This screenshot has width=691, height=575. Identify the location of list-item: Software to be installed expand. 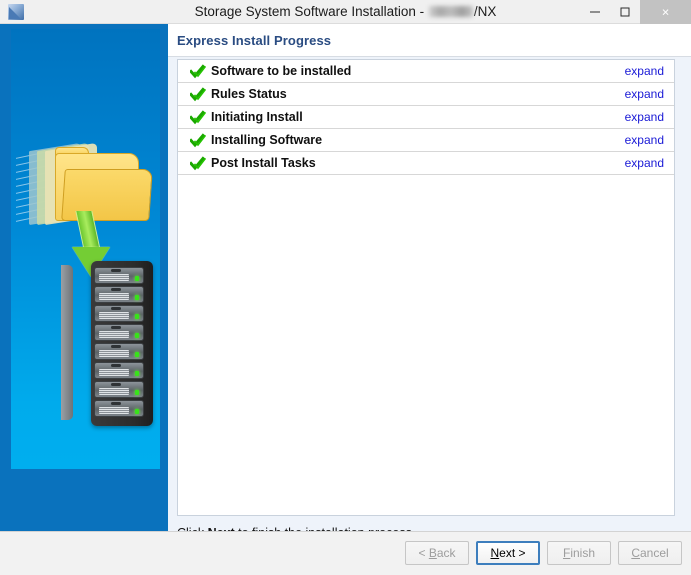
(426, 71).